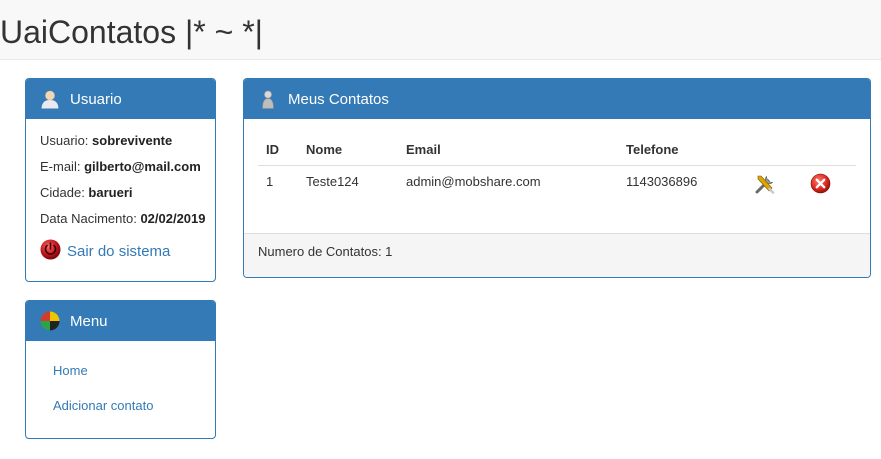 Image resolution: width=881 pixels, height=459 pixels. I want to click on field-value: gilberto@mail.com, so click(142, 166).